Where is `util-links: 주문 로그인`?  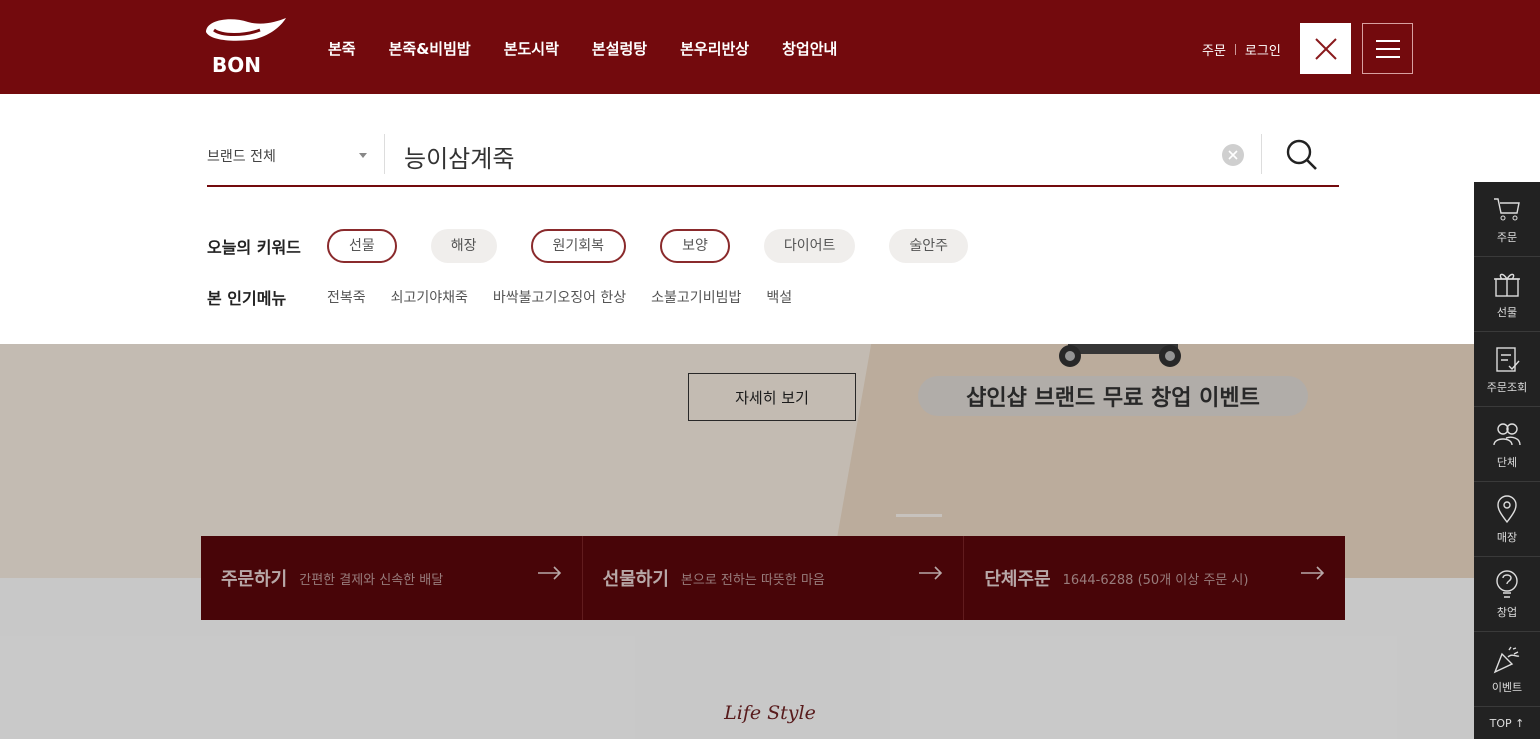
util-links: 주문 로그인 is located at coordinates (1241, 49).